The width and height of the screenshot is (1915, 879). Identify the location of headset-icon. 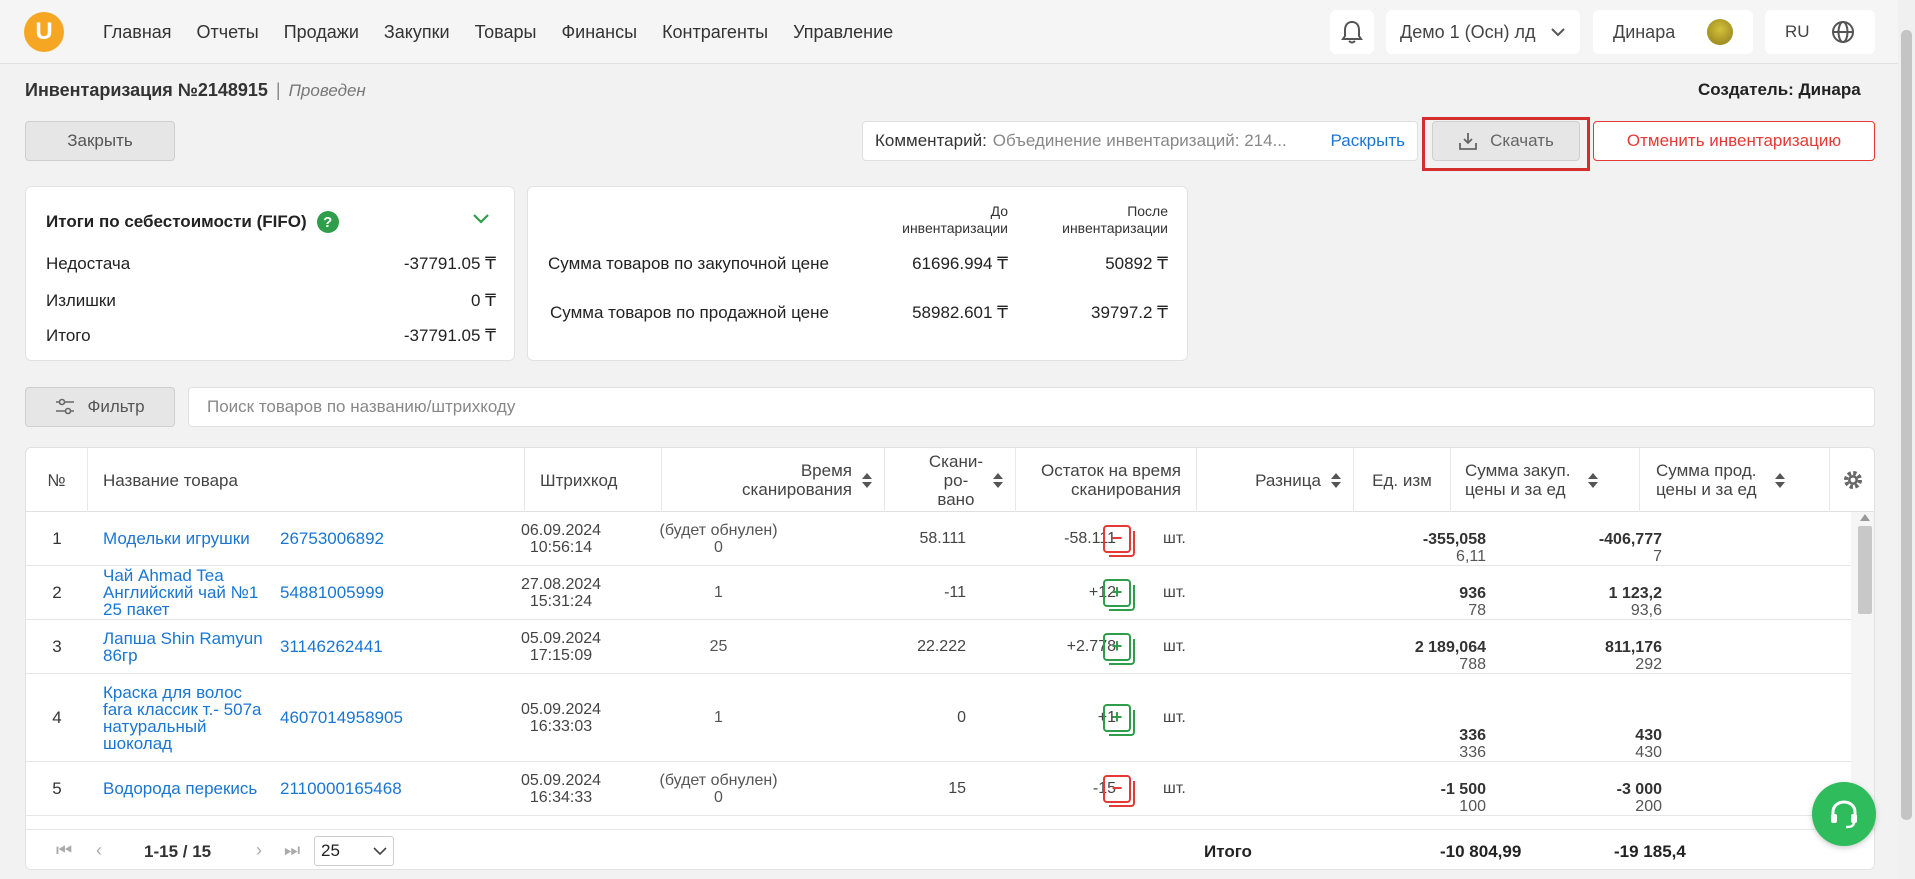
(1844, 814).